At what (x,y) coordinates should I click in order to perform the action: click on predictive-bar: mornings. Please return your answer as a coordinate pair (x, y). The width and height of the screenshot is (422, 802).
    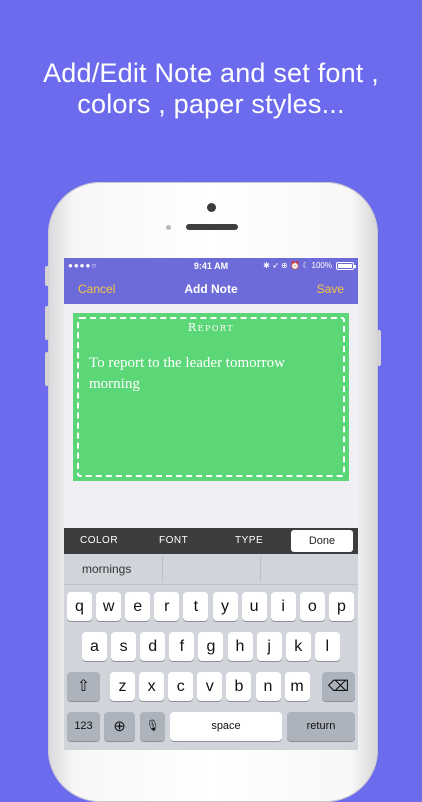
    Looking at the image, I should click on (211, 569).